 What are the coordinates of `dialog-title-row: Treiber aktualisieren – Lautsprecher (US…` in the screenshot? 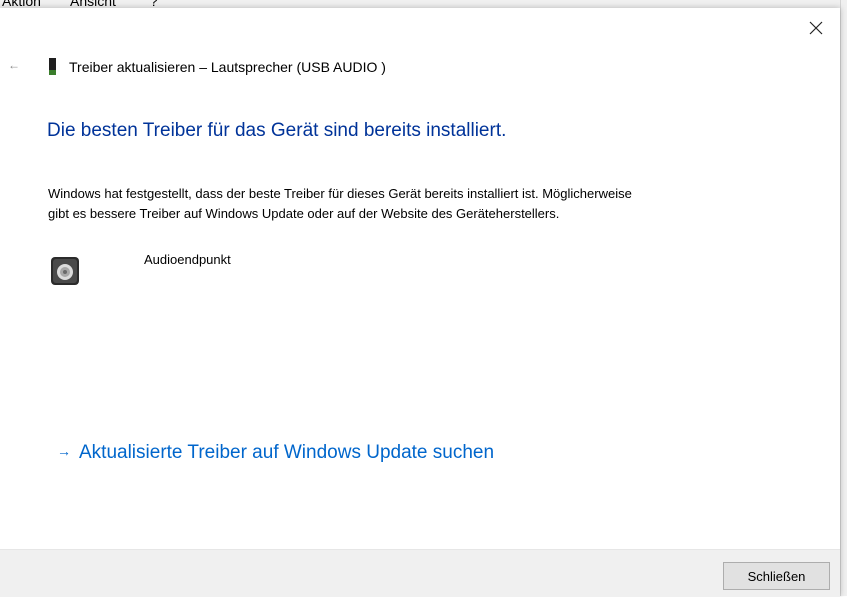 It's located at (217, 67).